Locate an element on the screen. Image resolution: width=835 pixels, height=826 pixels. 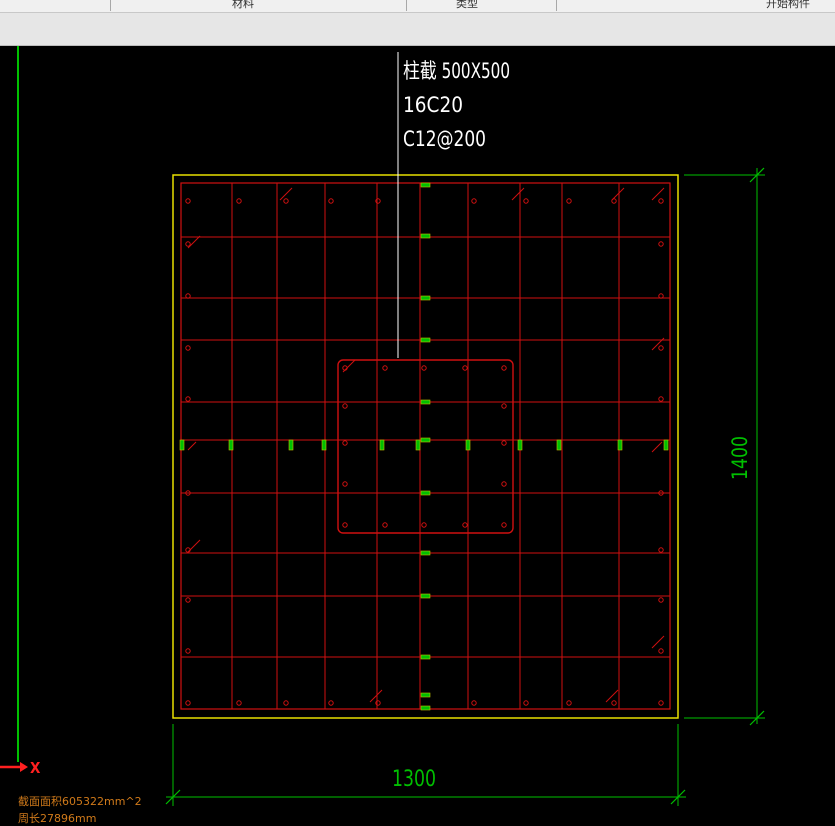
status-area: 截面面积605322mm^2 is located at coordinates (80, 801).